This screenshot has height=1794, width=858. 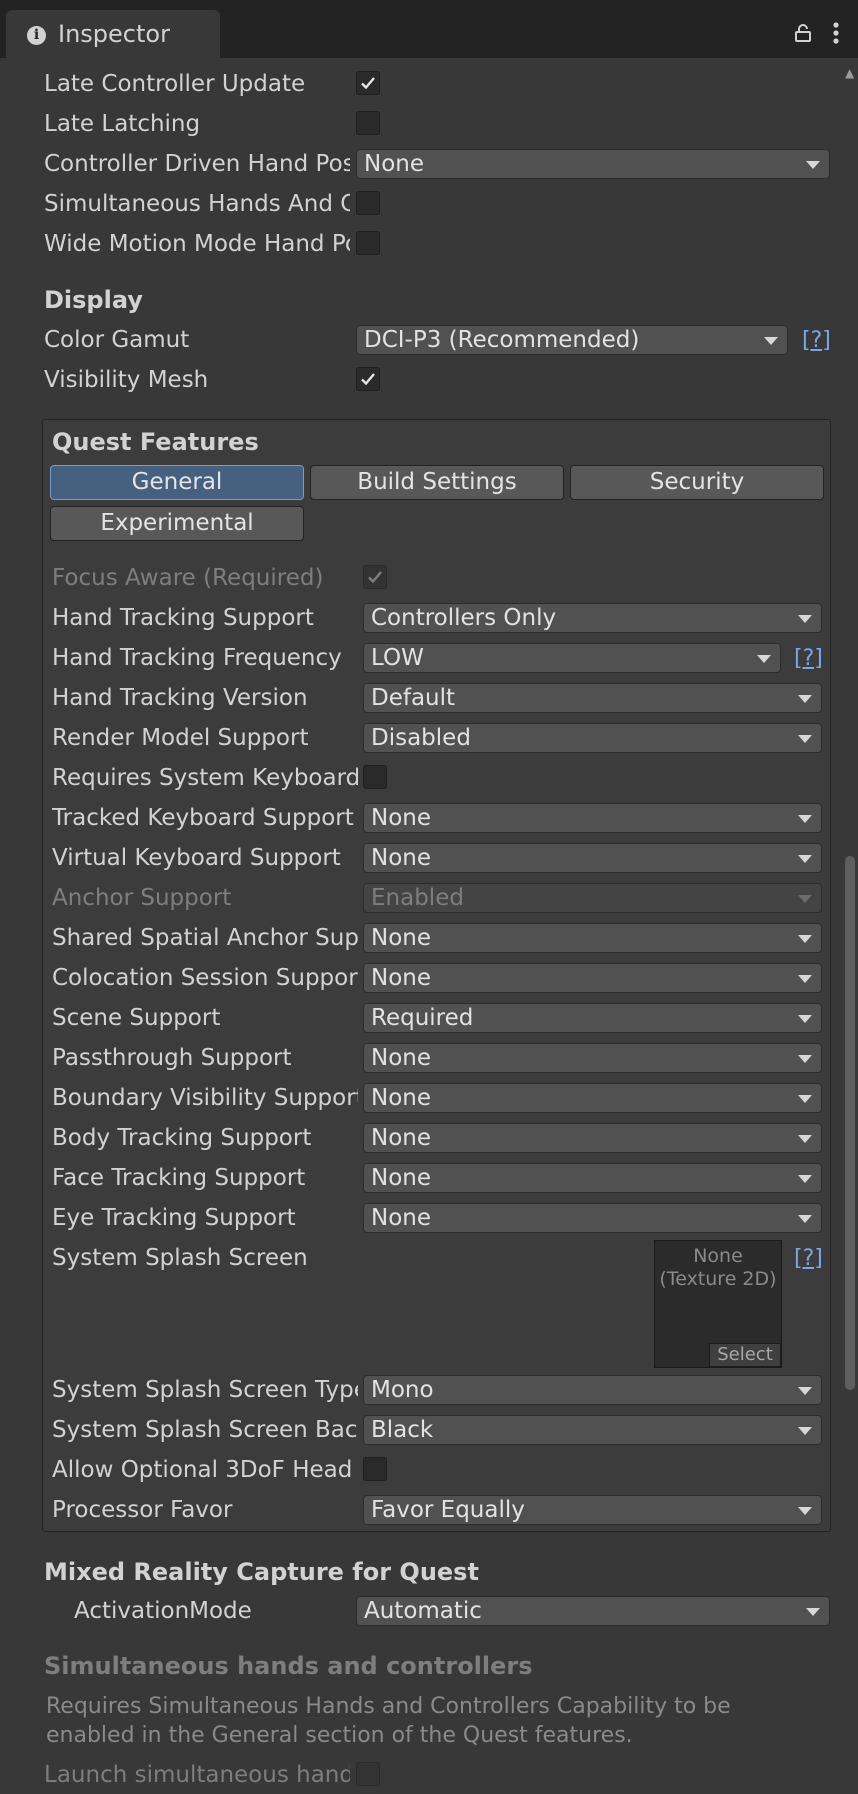 What do you see at coordinates (592, 1218) in the screenshot?
I see `eye-tracking-support-dropdown: None` at bounding box center [592, 1218].